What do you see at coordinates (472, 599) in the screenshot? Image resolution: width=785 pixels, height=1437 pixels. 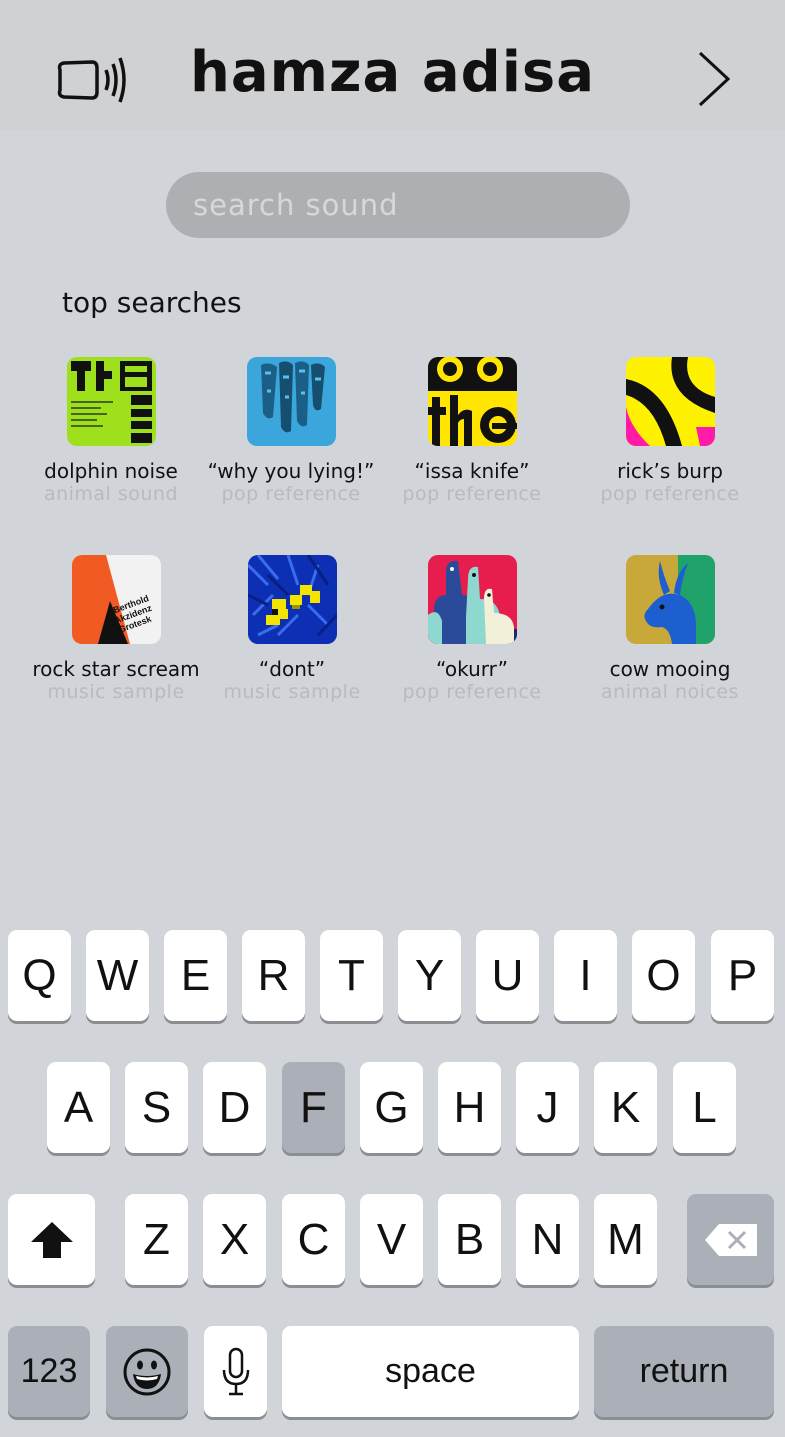 I see `album-art-pink-llamas` at bounding box center [472, 599].